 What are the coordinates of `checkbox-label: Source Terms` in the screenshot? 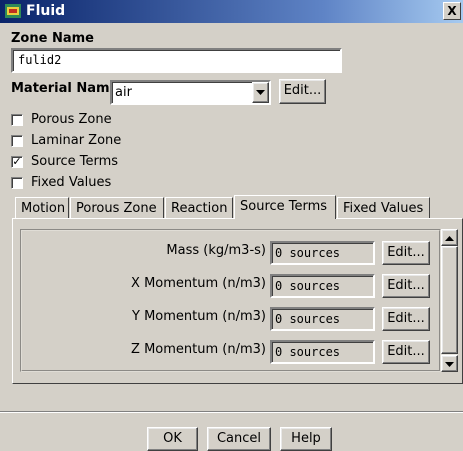 It's located at (75, 161).